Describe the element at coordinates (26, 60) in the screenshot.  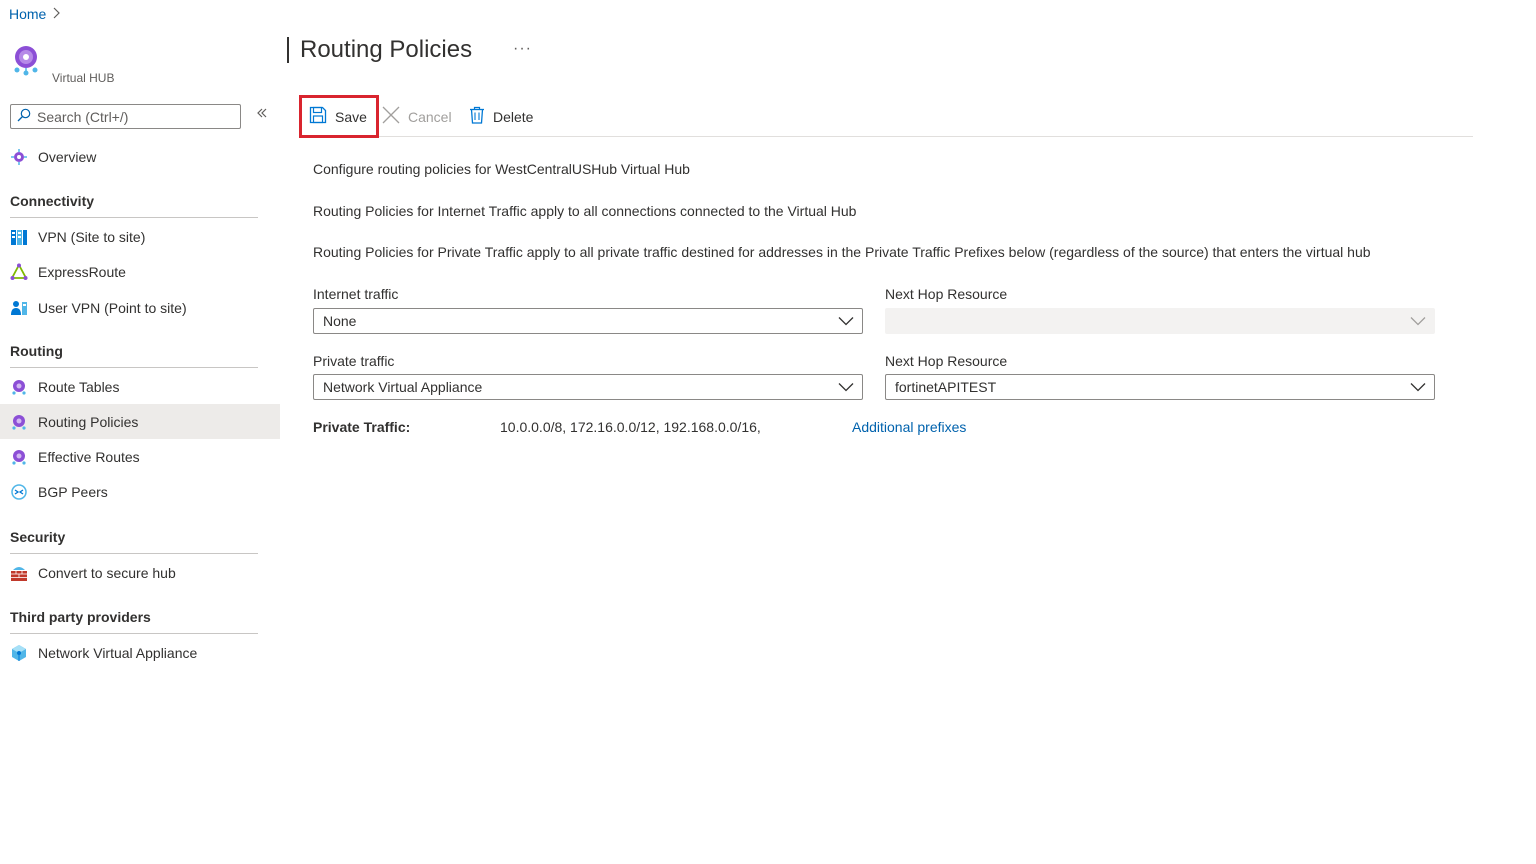
I see `virtual-hub-icon` at that location.